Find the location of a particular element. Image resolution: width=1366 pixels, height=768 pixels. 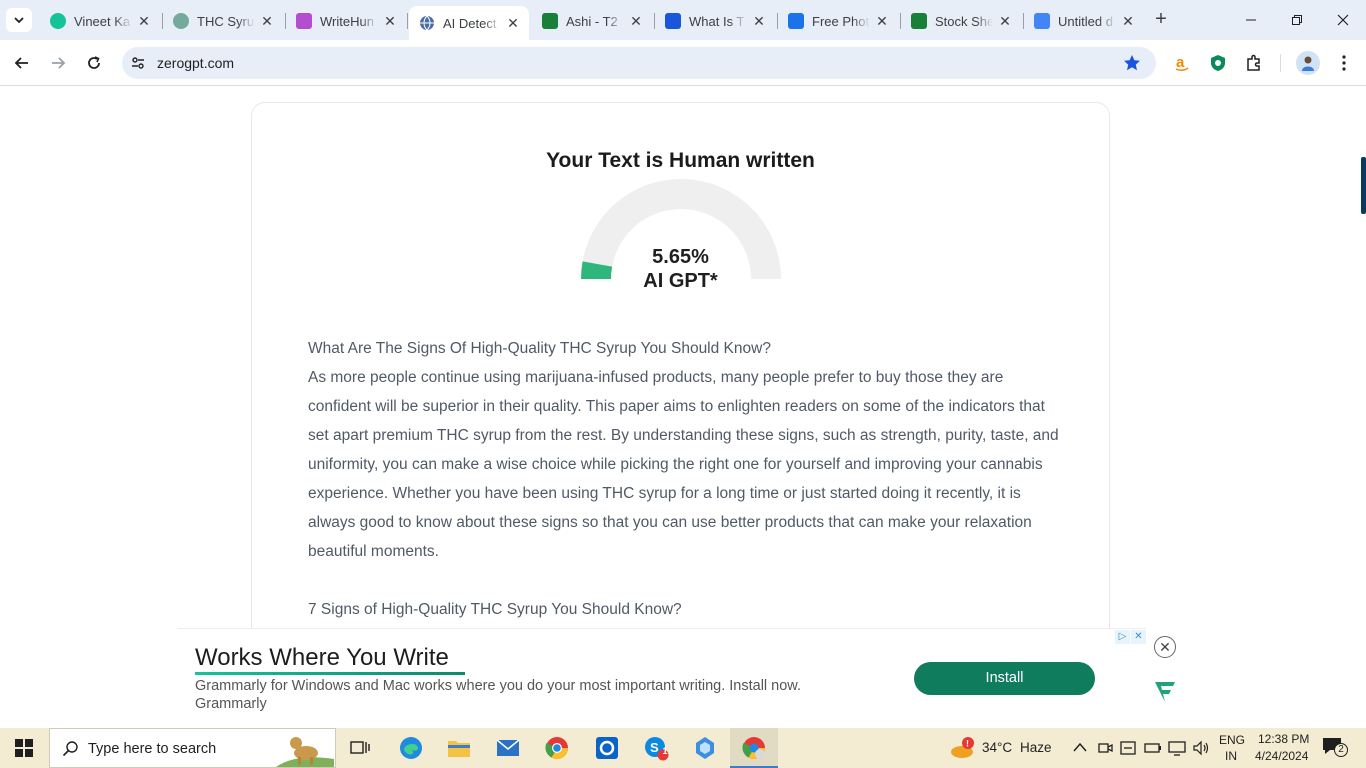

chrome-profile-taskbar-button is located at coordinates (754, 748).